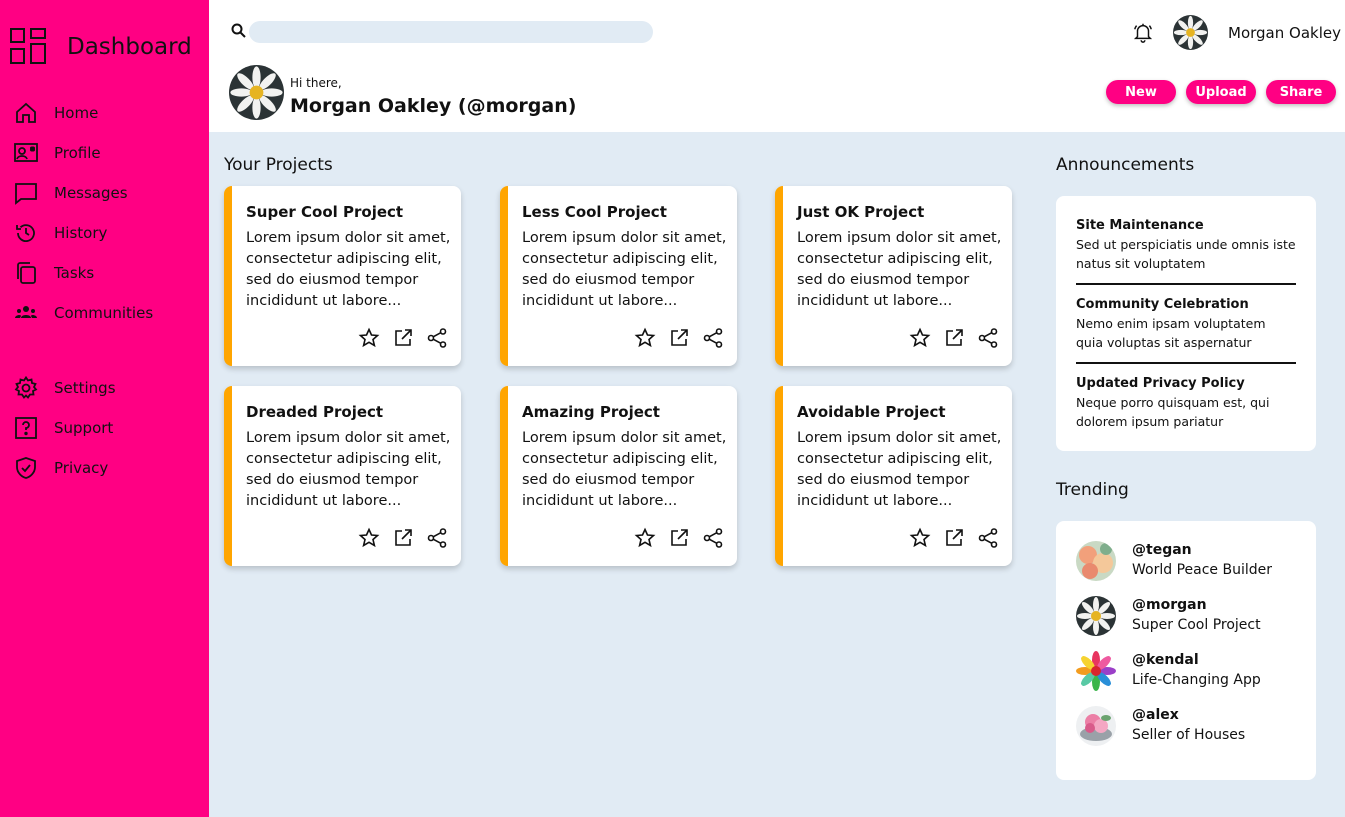  What do you see at coordinates (104, 313) in the screenshot?
I see `sidebar-item-label: Communities` at bounding box center [104, 313].